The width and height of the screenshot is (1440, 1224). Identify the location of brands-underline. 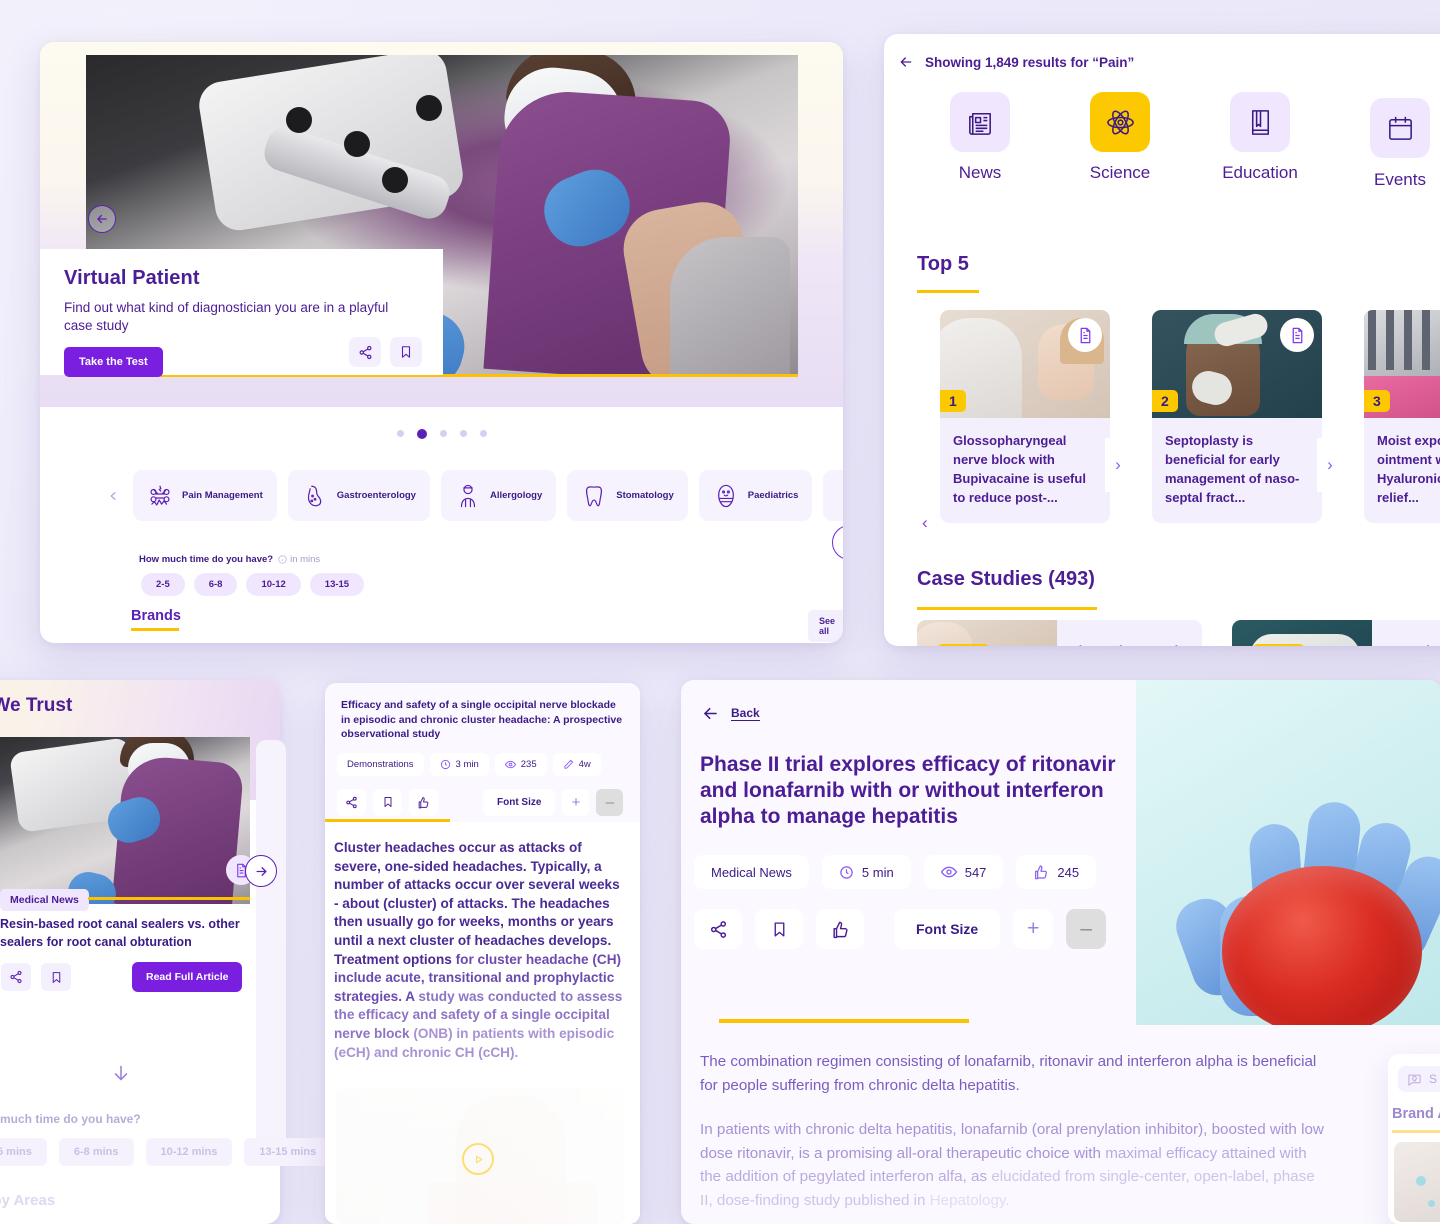
(155, 629).